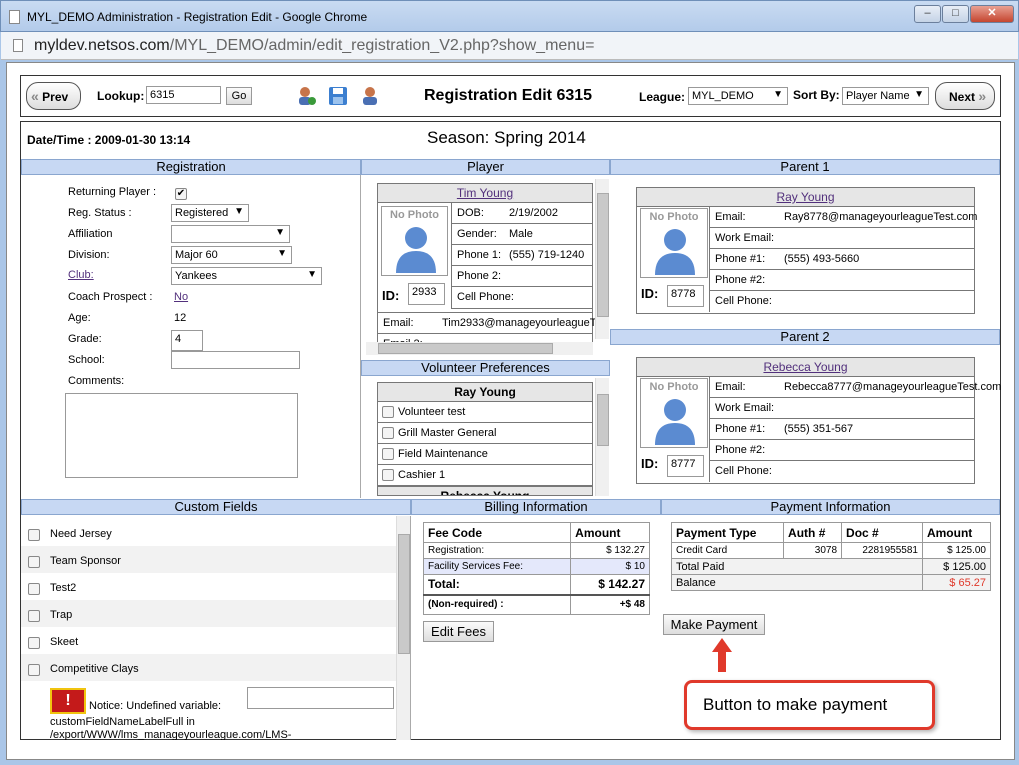  I want to click on callout-box: Button to make payment, so click(809, 705).